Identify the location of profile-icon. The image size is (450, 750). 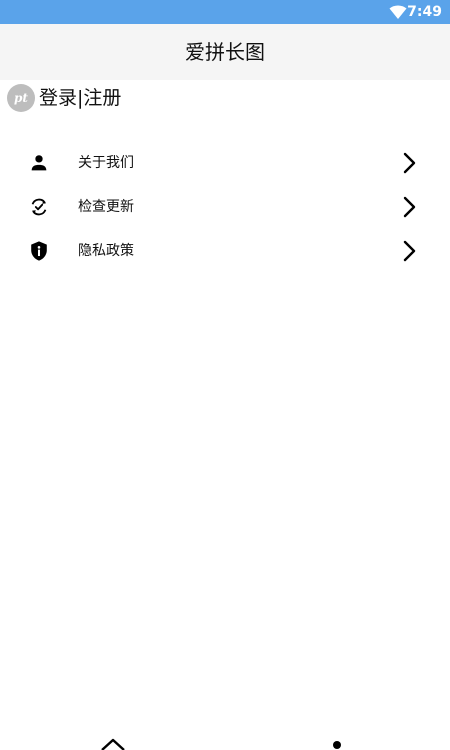
(337, 743).